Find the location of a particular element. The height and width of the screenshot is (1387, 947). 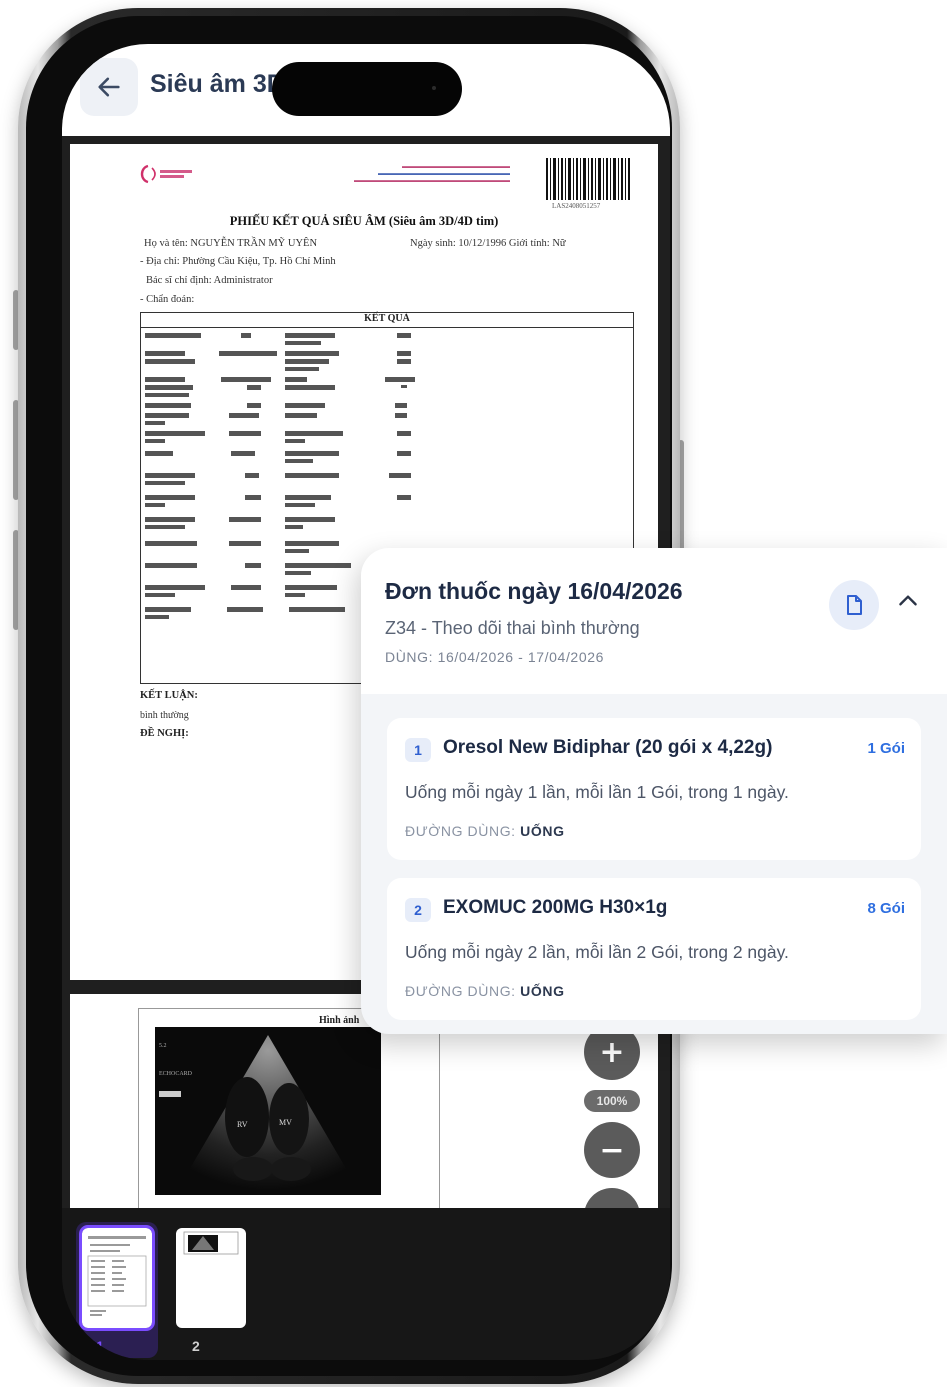

page-title: Siêu âm 3D is located at coordinates (217, 84).